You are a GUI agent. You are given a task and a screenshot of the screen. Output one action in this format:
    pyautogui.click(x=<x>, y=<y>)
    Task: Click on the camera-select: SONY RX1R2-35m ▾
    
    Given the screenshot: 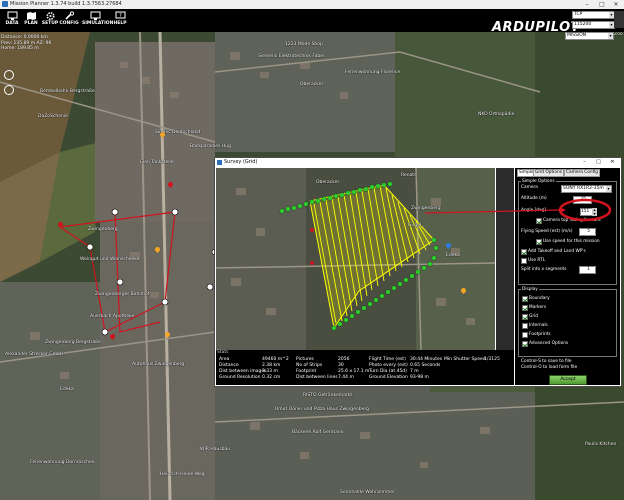 What is the action you would take?
    pyautogui.click(x=586, y=189)
    